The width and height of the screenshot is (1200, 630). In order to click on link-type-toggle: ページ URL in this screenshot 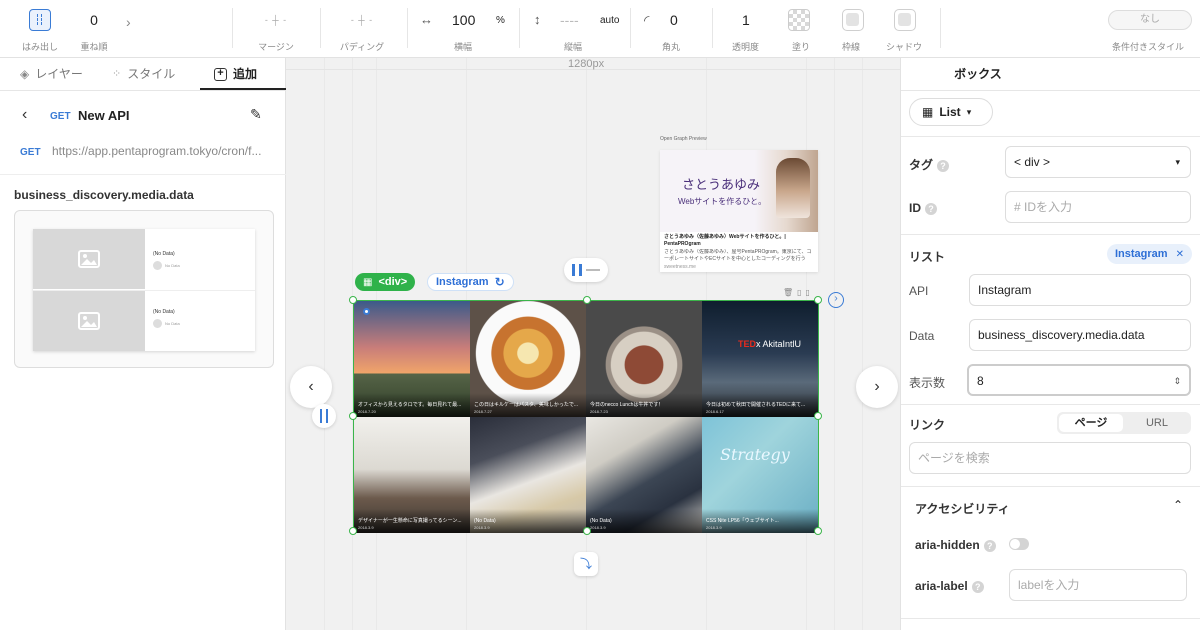, I will do `click(1124, 423)`.